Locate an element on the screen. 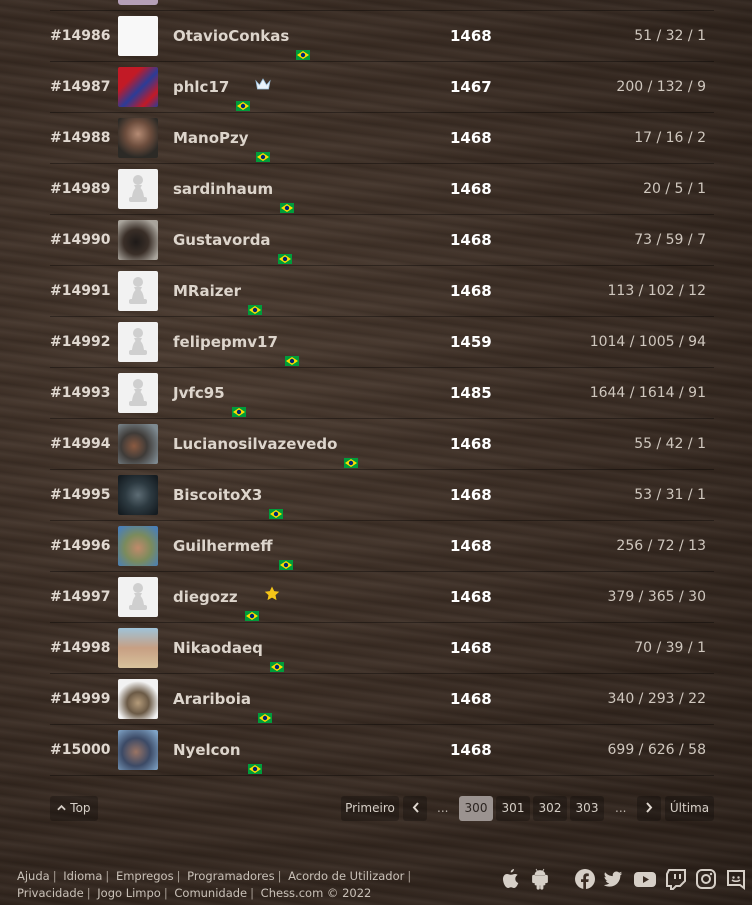 The width and height of the screenshot is (752, 905). username-link: diegozz is located at coordinates (226, 597).